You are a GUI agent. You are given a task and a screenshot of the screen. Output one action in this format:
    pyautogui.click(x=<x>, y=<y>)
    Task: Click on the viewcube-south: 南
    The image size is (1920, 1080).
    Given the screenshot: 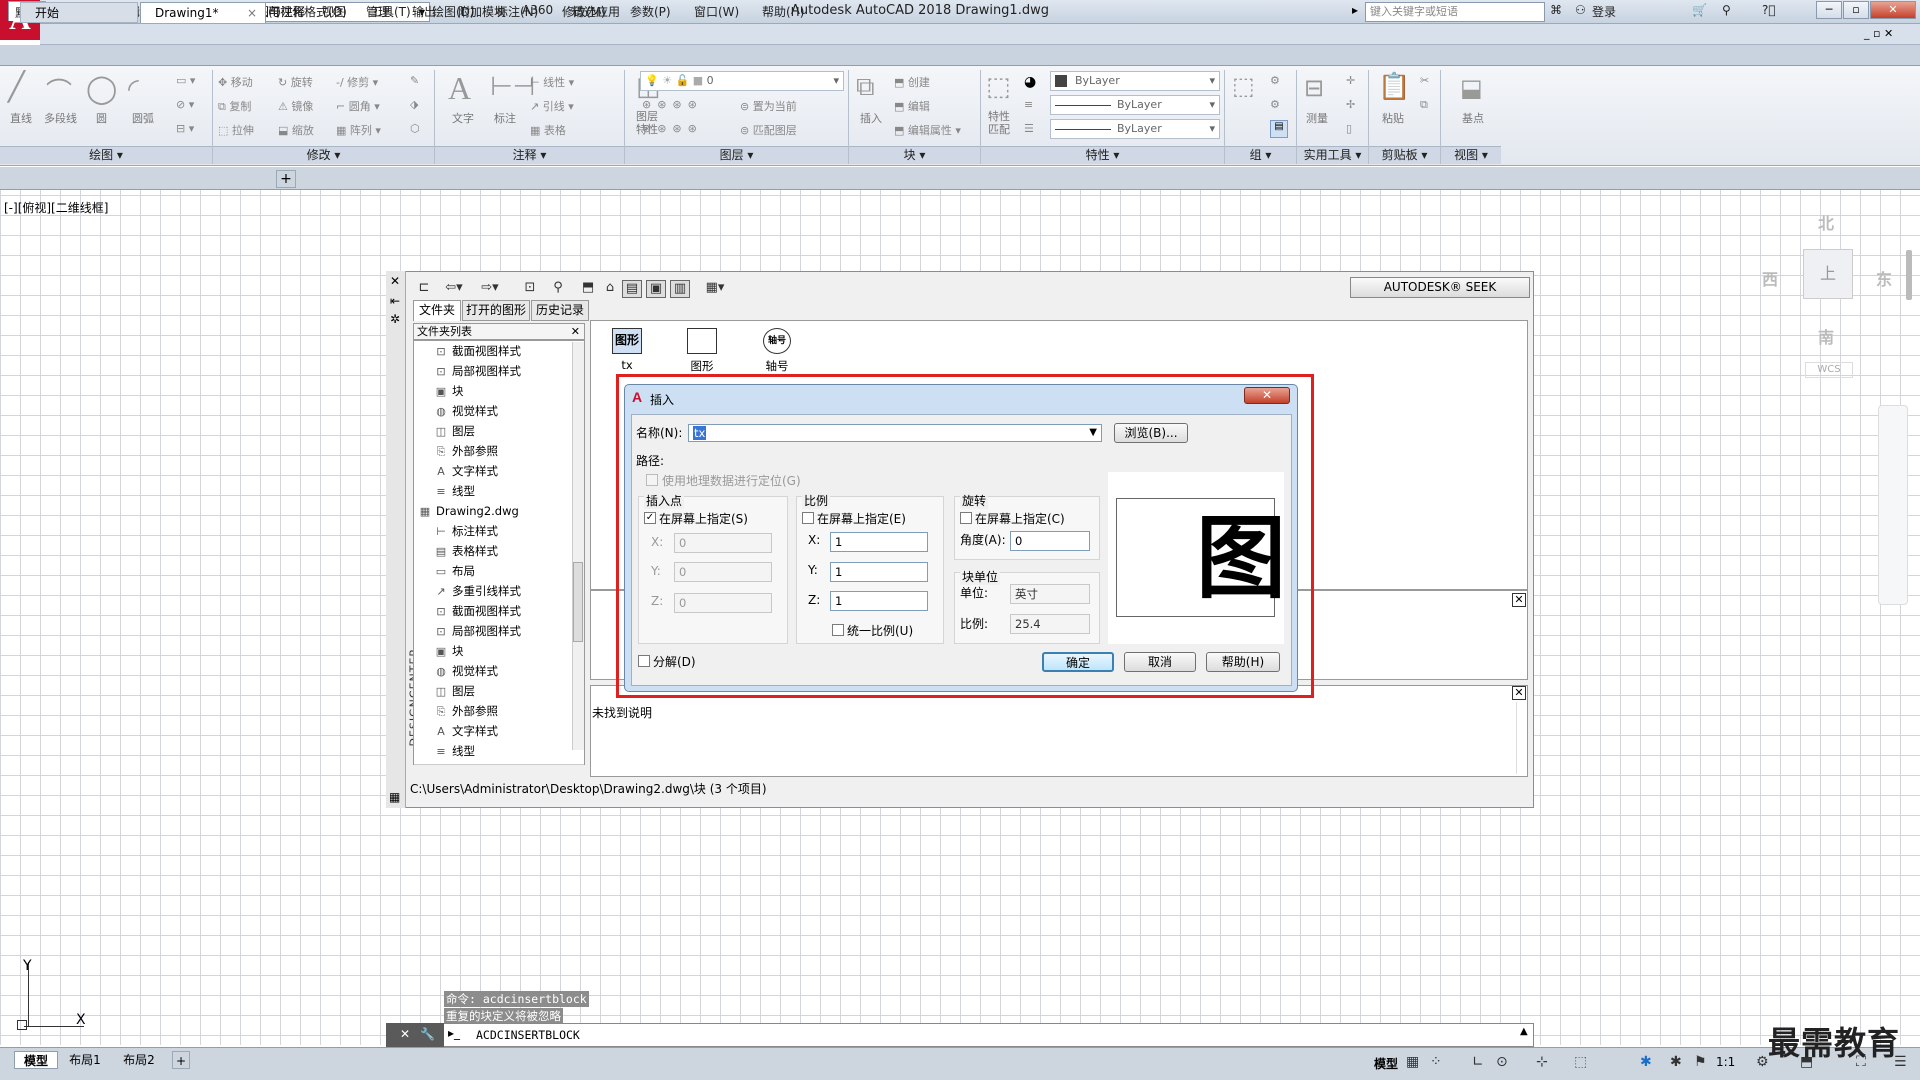 What is the action you would take?
    pyautogui.click(x=1826, y=336)
    